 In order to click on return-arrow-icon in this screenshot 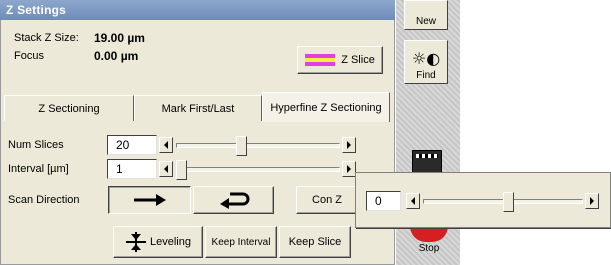, I will do `click(234, 200)`.